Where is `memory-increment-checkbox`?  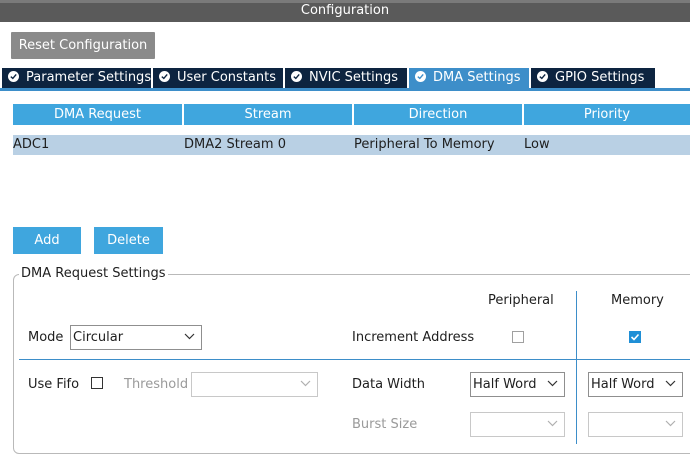
memory-increment-checkbox is located at coordinates (635, 337).